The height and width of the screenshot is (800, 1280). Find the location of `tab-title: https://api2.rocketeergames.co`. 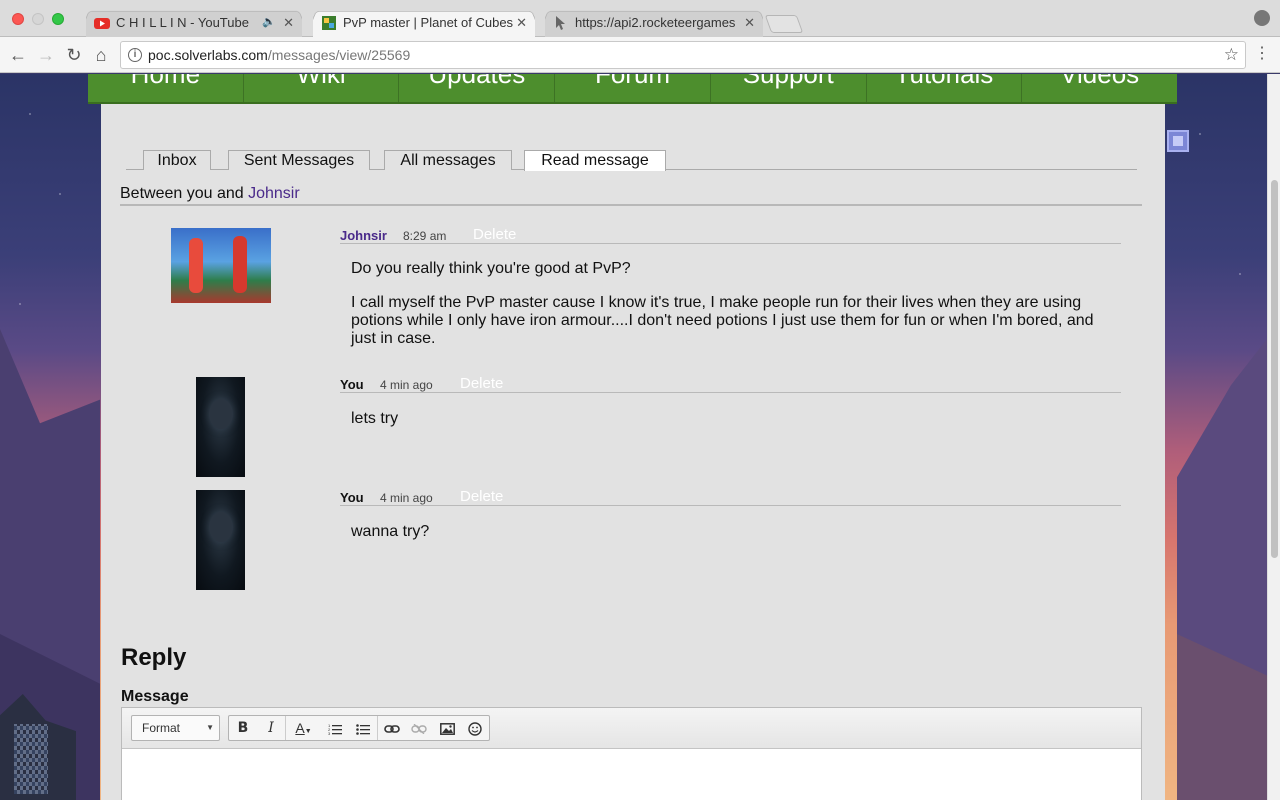

tab-title: https://api2.rocketeergames.co is located at coordinates (655, 22).